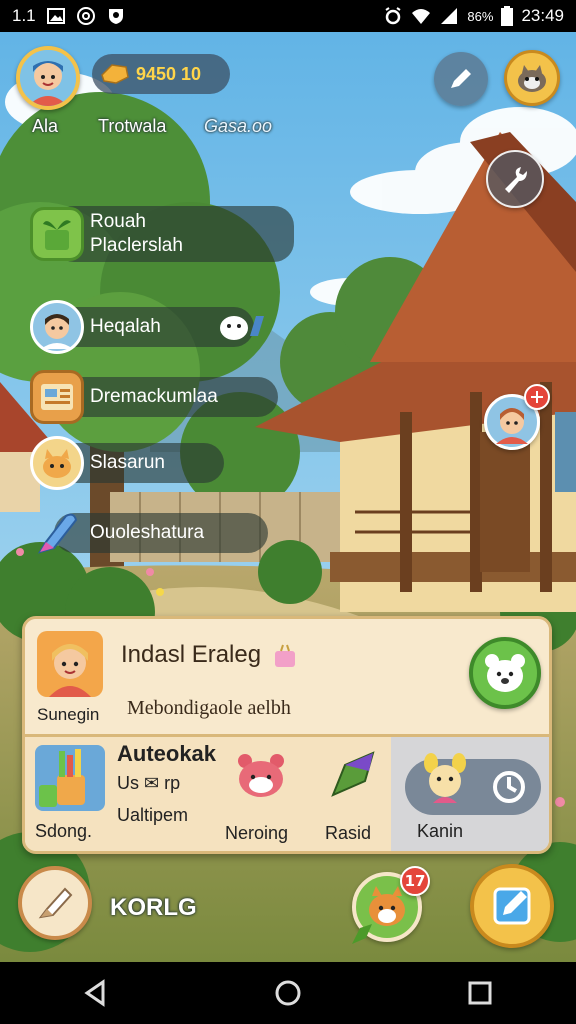  Describe the element at coordinates (209, 708) in the screenshot. I see `task-subtitle: Mebondigaole aelbh` at that location.